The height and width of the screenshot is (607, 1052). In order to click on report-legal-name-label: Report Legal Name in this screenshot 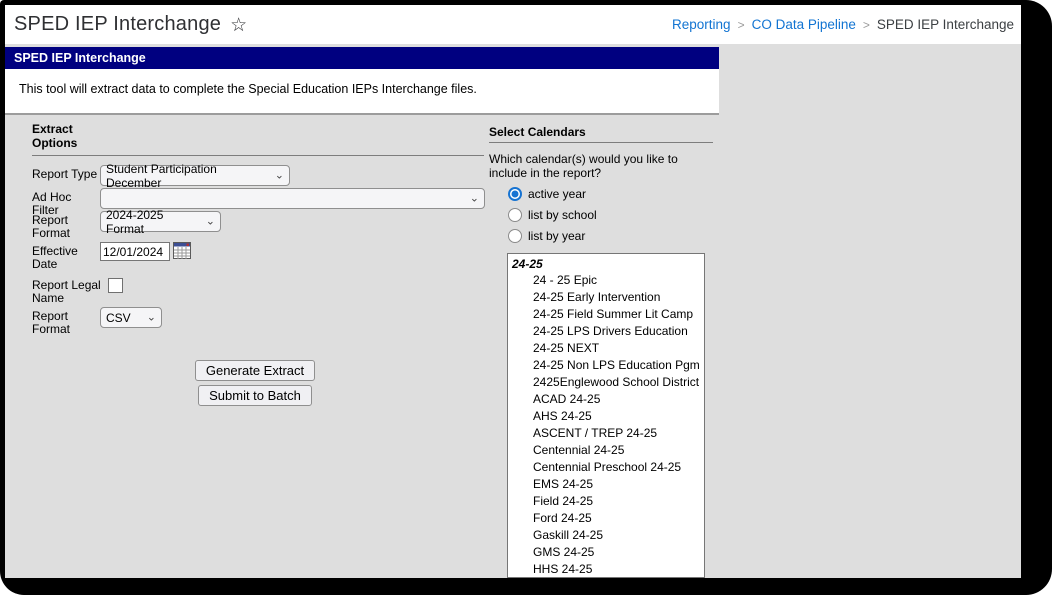, I will do `click(66, 291)`.